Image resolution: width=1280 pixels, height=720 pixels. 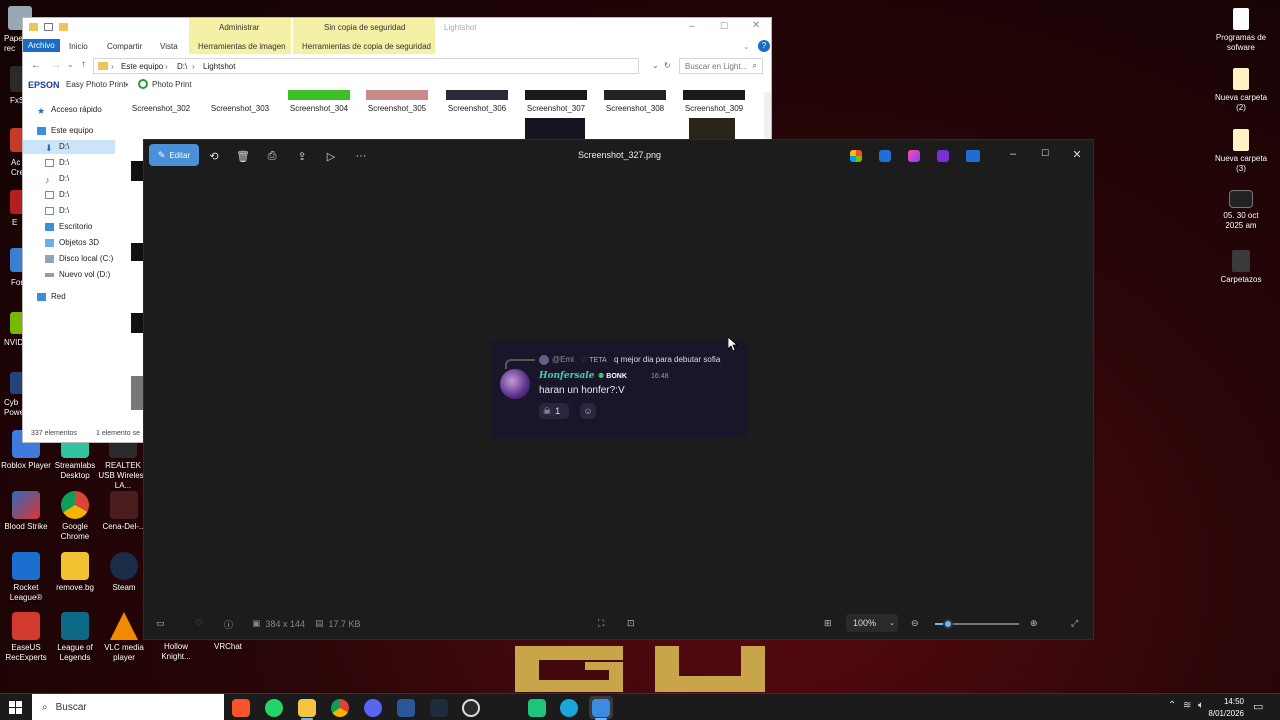 What do you see at coordinates (172, 84) in the screenshot?
I see `photo-print-button: Photo Print` at bounding box center [172, 84].